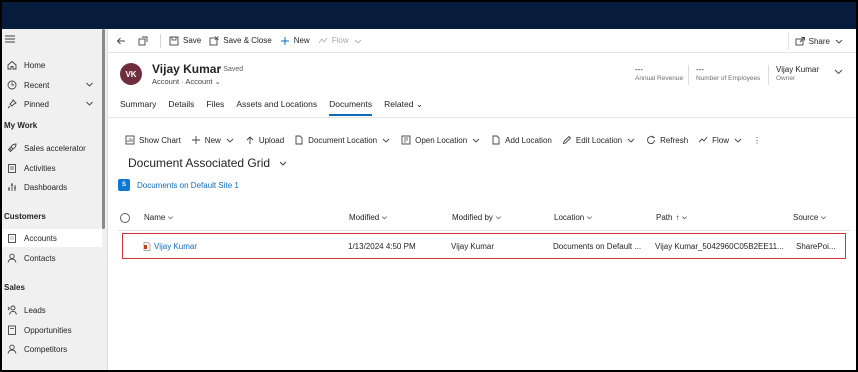  I want to click on form-name: Account, so click(199, 81).